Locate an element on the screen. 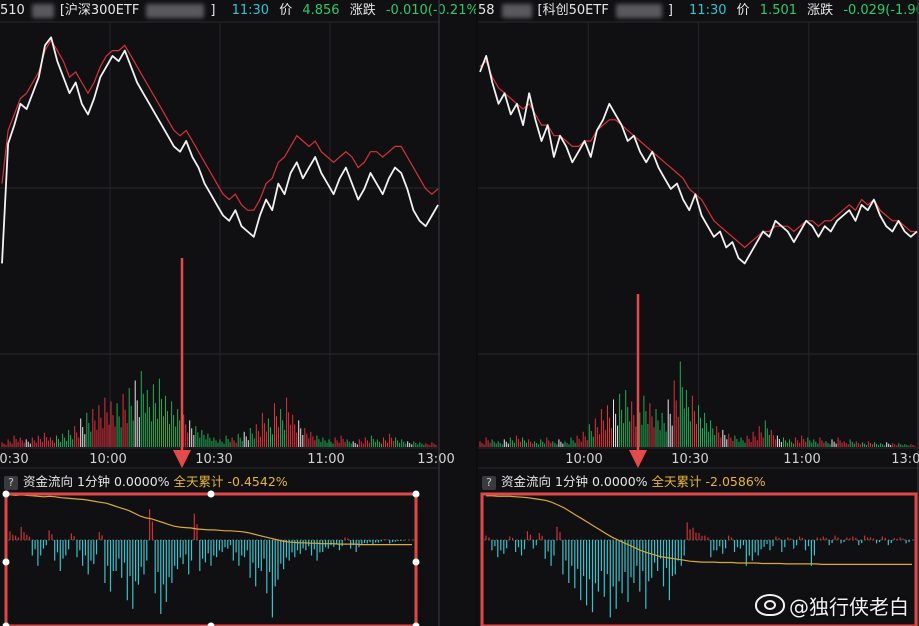 The width and height of the screenshot is (919, 626). fund-flow-header: ? 资金流向 1分钟 0.0000% 全天累计 -0.4542% is located at coordinates (238, 482).